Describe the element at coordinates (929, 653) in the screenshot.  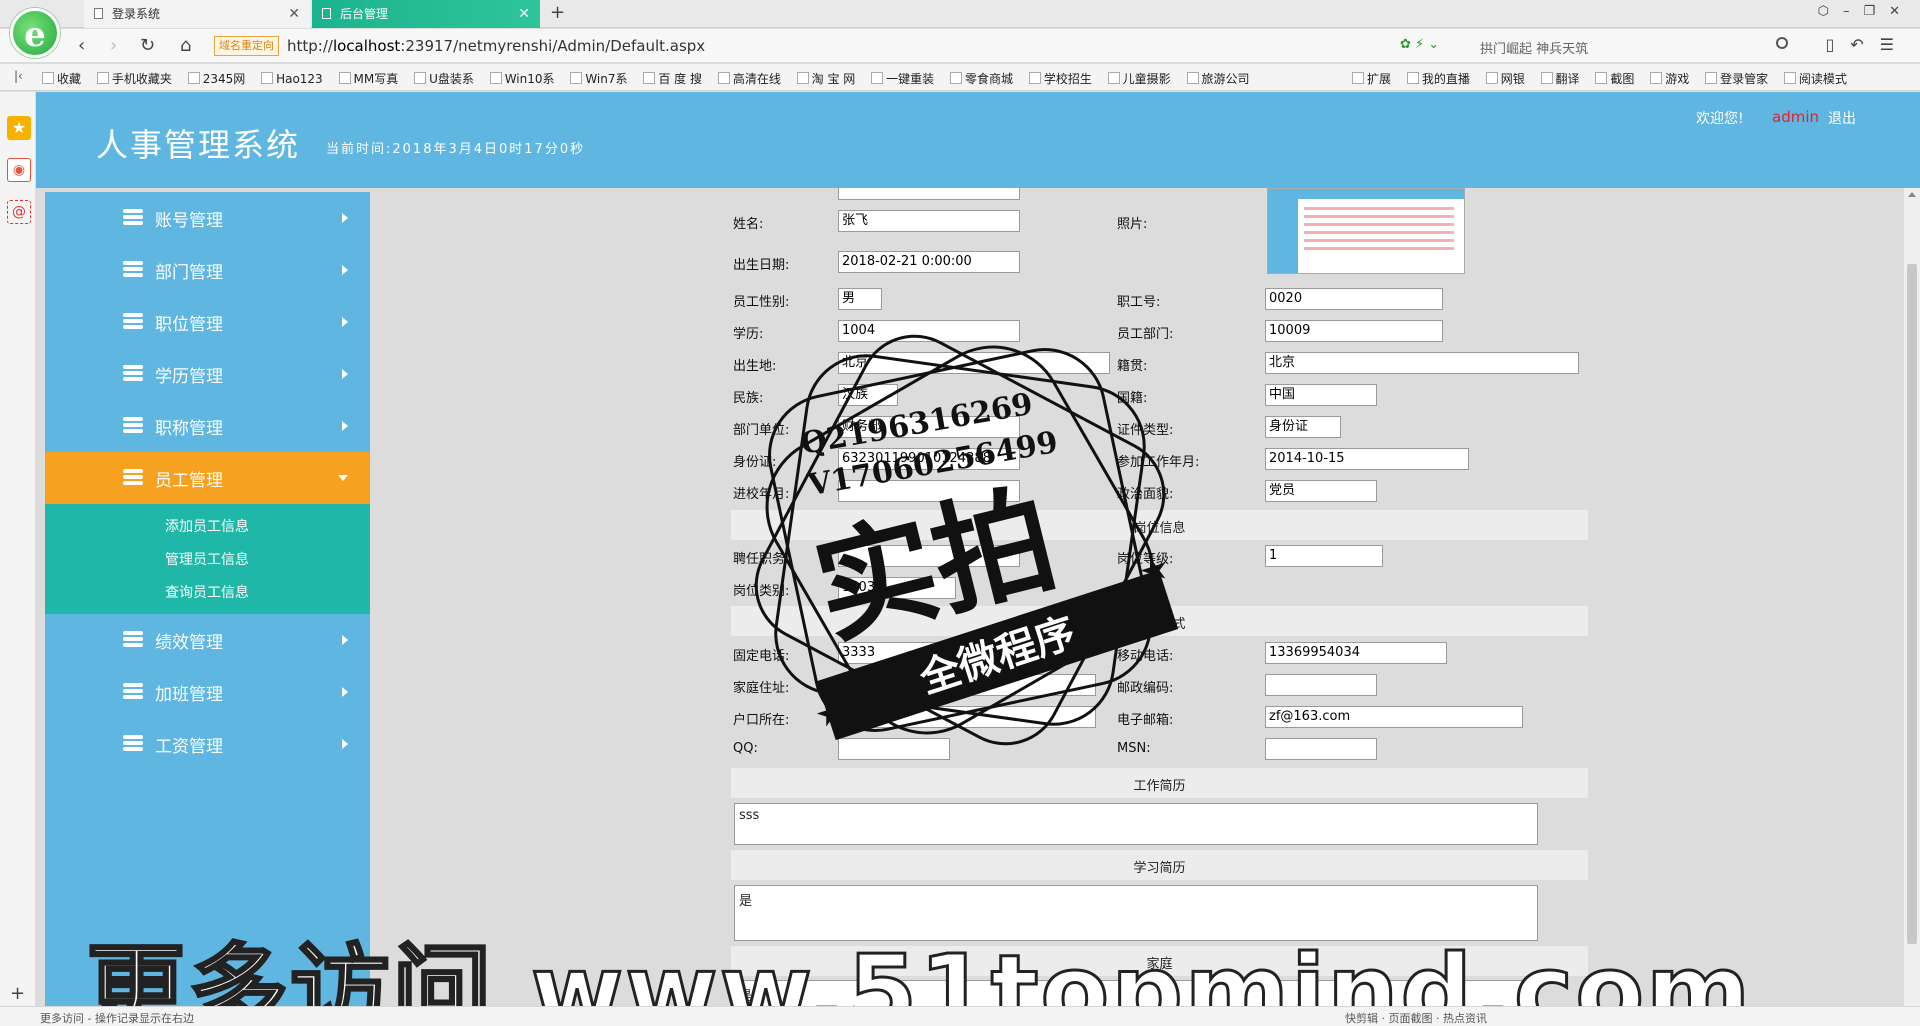
I see `phone-field: 3333` at that location.